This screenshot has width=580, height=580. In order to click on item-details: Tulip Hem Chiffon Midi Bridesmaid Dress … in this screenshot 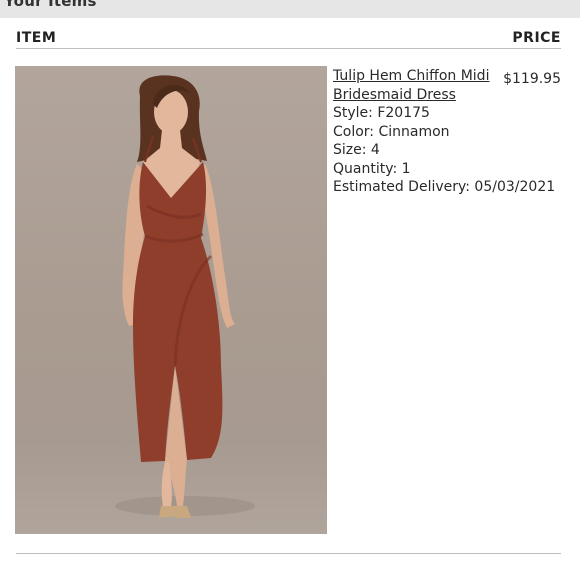, I will do `click(444, 132)`.